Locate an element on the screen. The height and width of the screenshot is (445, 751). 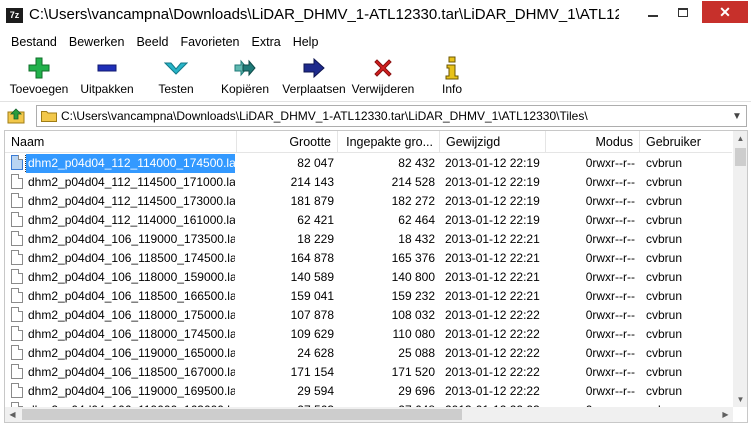
vertical-scrollbar: ▲ ▼ is located at coordinates (740, 269).